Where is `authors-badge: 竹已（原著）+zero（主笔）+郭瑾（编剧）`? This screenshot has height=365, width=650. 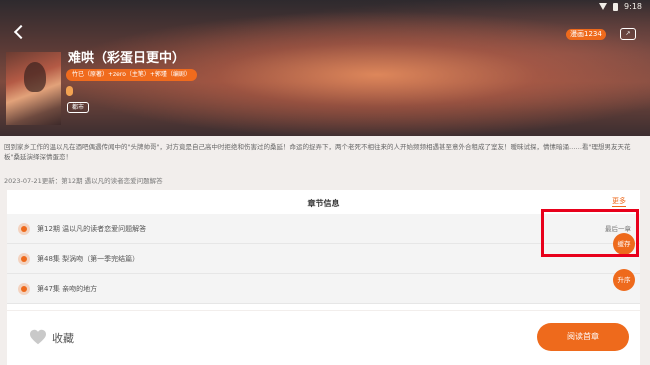 authors-badge: 竹已（原著）+zero（主笔）+郭瑾（编剧） is located at coordinates (131, 75).